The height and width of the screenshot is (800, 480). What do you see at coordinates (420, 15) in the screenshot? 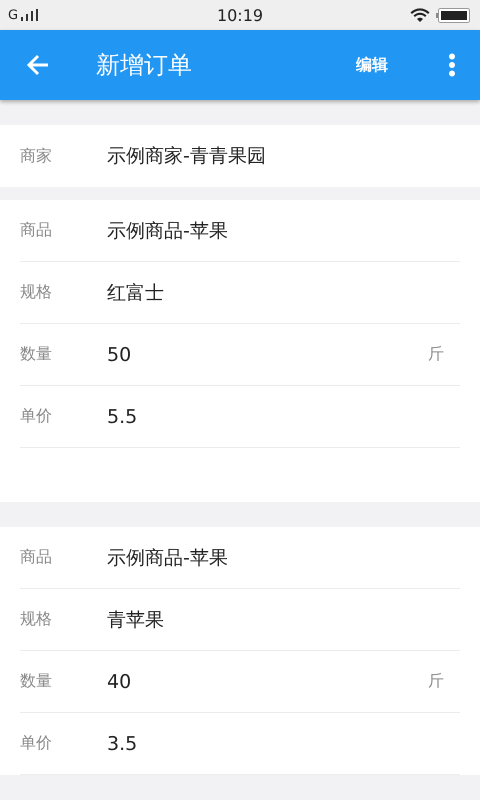
I see `wifi-icon` at bounding box center [420, 15].